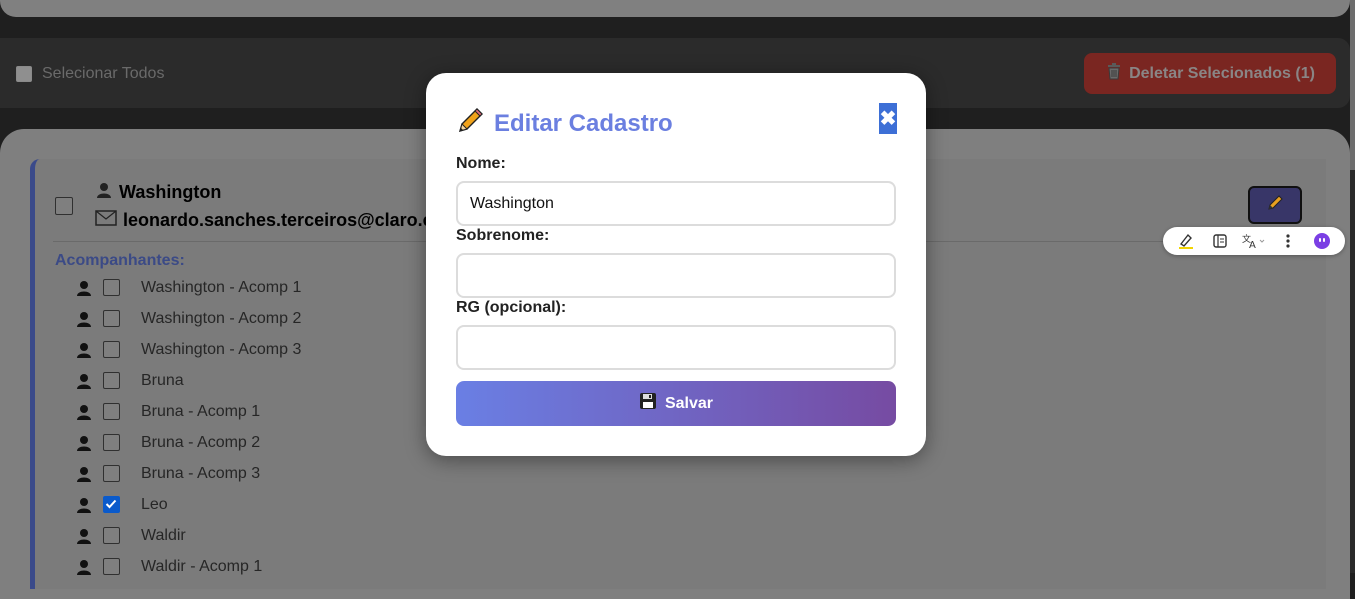  I want to click on select-all-checkbox, so click(24, 74).